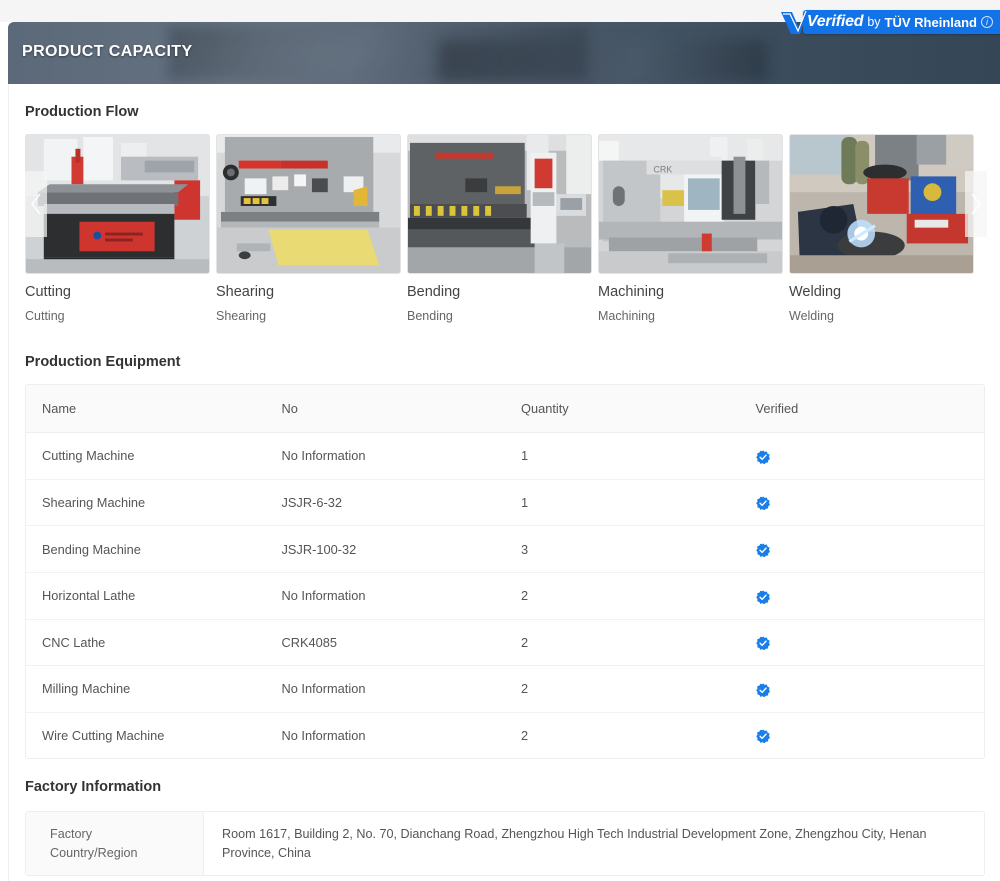  What do you see at coordinates (115, 843) in the screenshot?
I see `factory-info-label: Factory Country/Region` at bounding box center [115, 843].